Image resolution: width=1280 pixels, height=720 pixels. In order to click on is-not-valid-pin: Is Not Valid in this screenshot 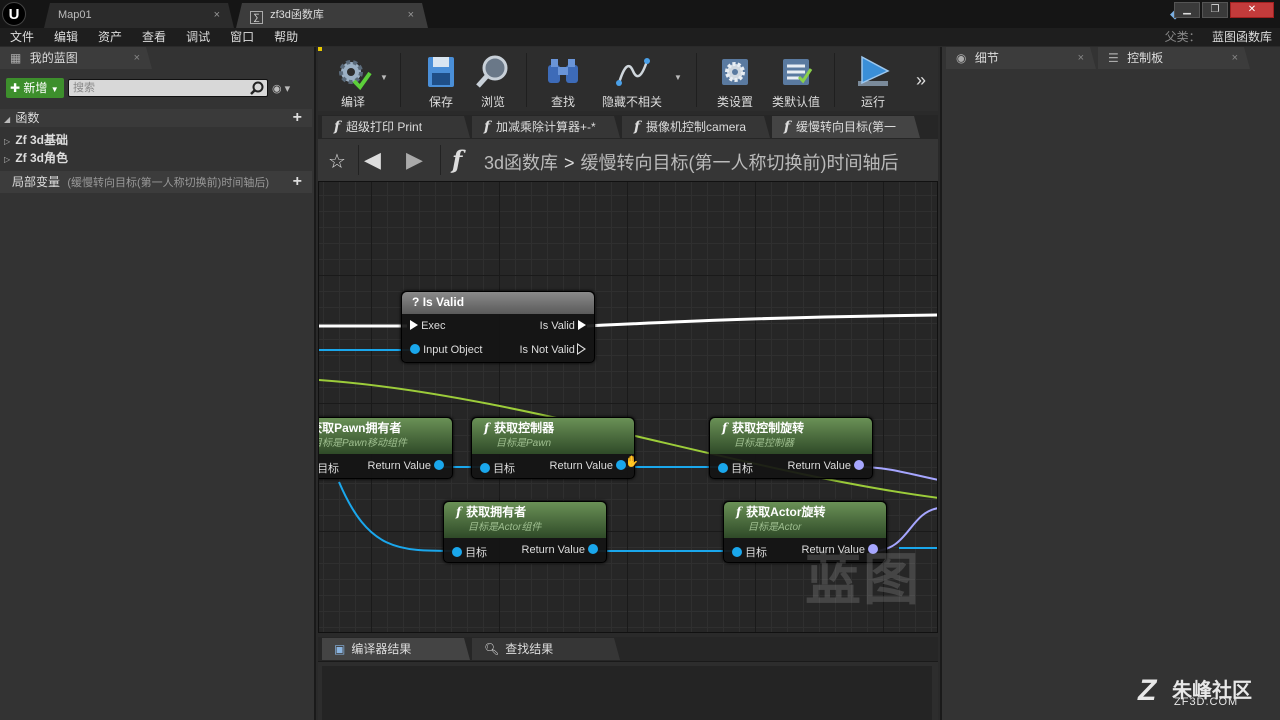, I will do `click(552, 349)`.